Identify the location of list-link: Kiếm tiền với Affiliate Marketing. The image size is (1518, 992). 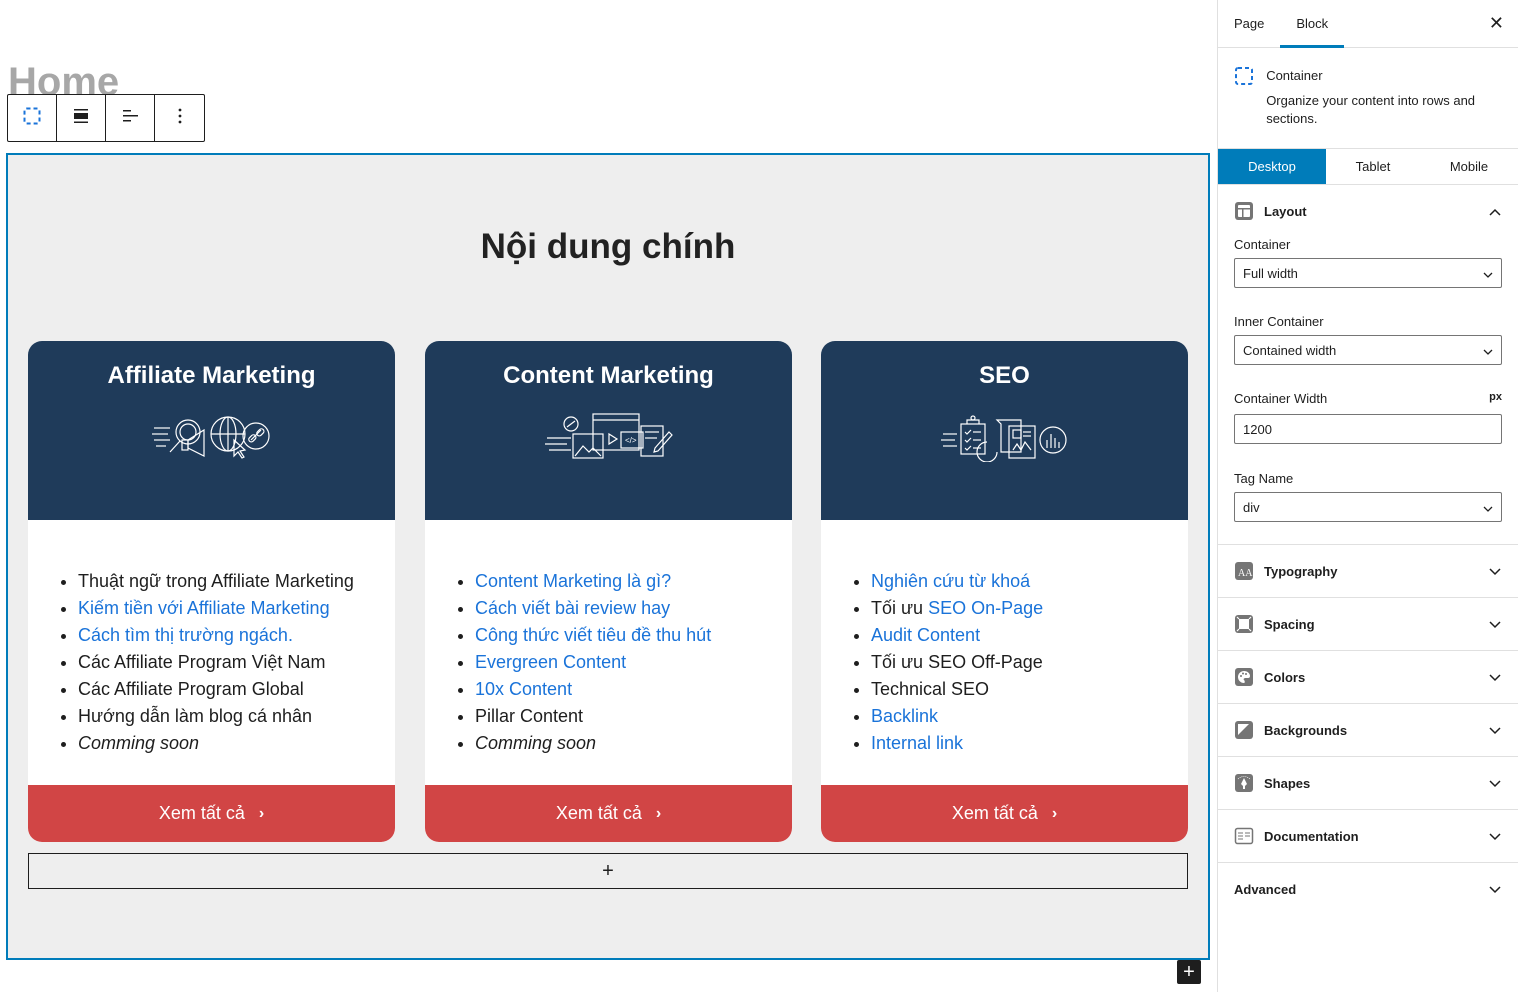
(204, 608).